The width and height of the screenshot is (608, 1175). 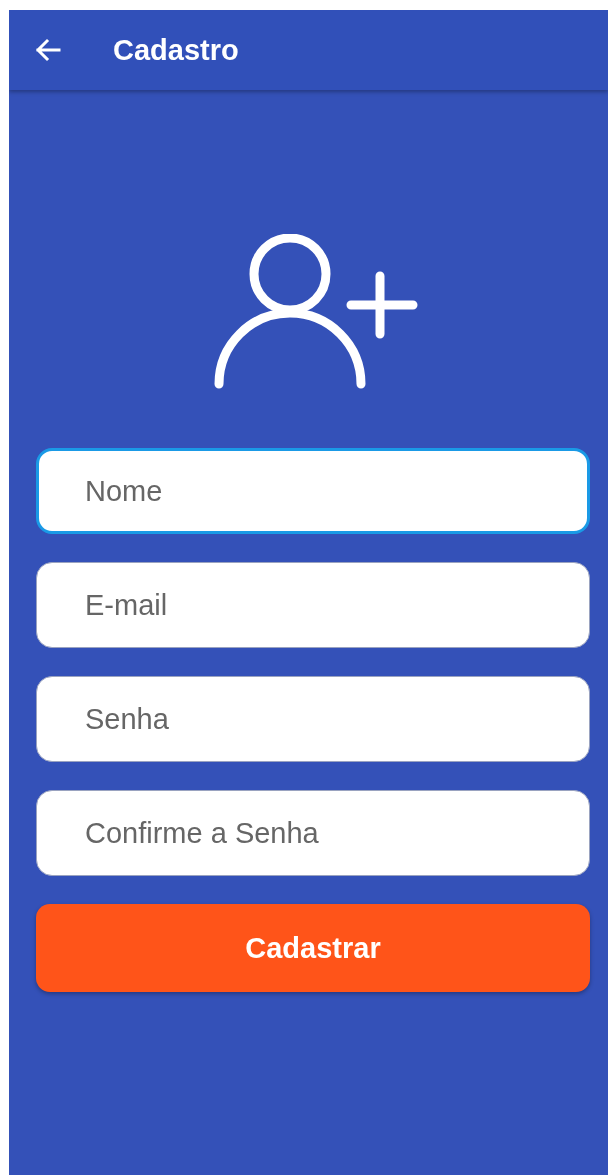 I want to click on register-button: Cadastrar, so click(x=313, y=948).